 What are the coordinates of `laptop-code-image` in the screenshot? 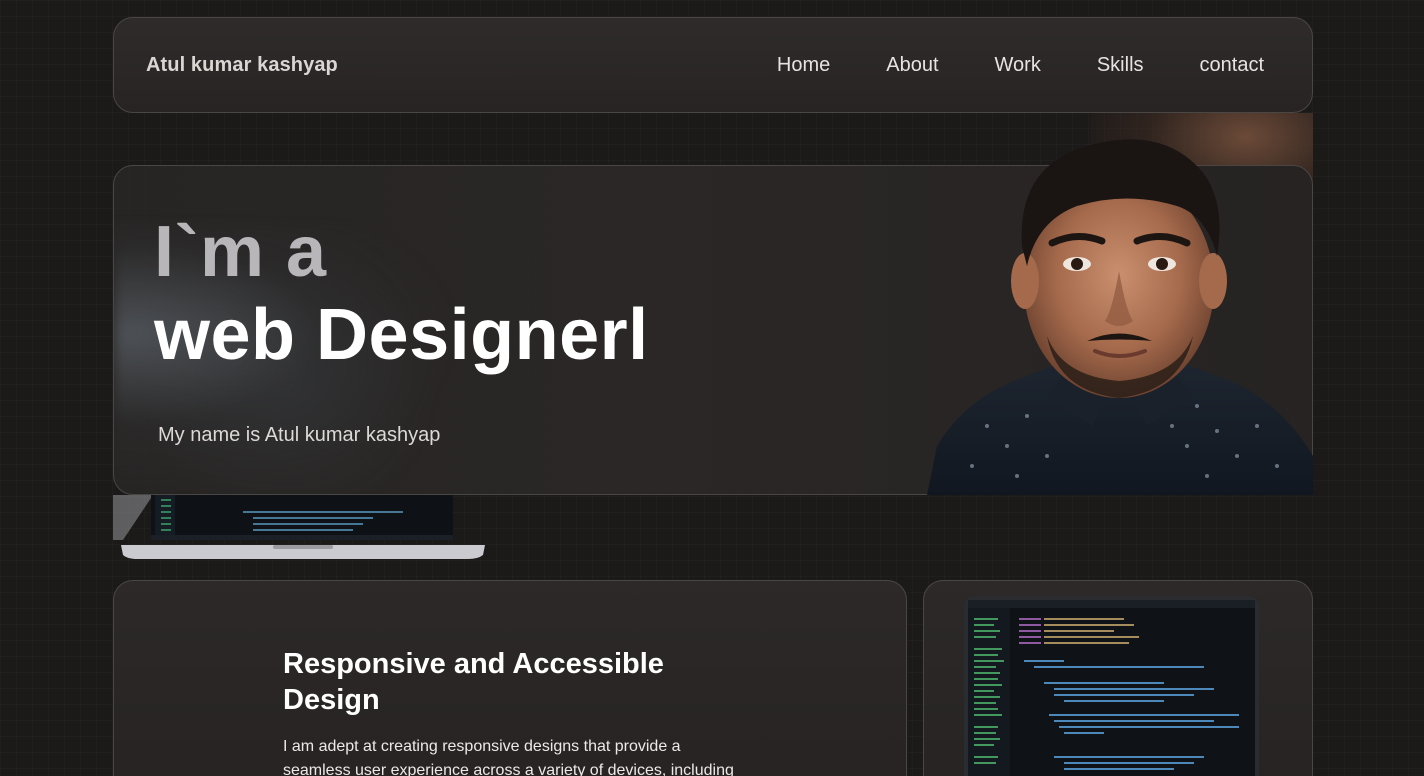 It's located at (300, 527).